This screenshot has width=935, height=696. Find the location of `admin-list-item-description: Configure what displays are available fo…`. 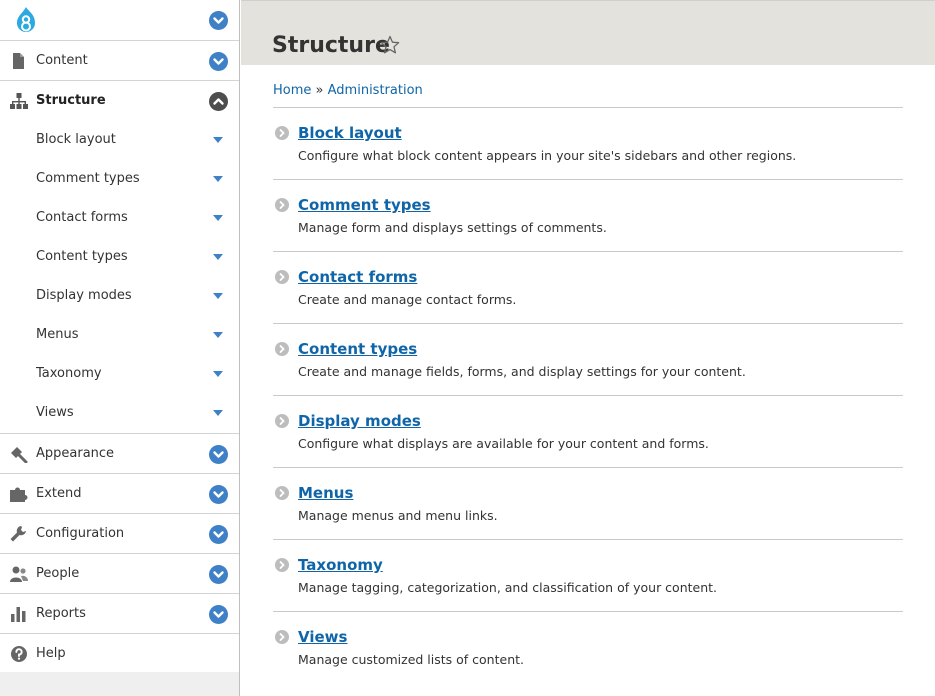

admin-list-item-description: Configure what displays are available fo… is located at coordinates (503, 443).